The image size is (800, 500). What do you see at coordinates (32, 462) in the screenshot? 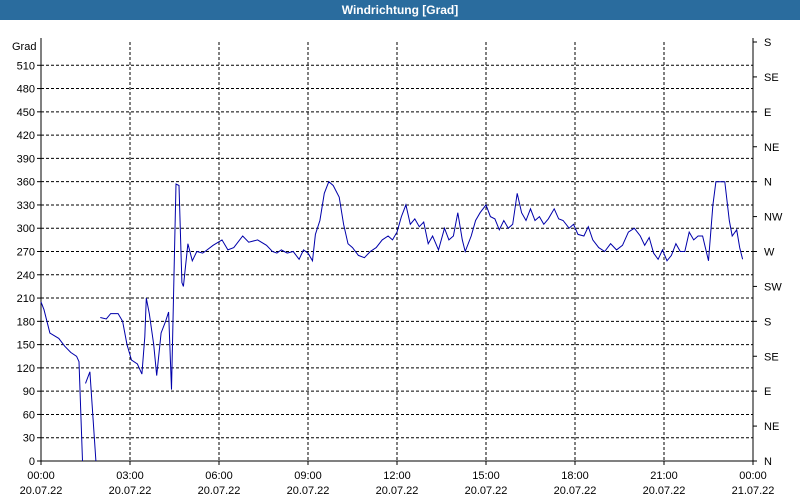
I see `y-tick-label: 0` at bounding box center [32, 462].